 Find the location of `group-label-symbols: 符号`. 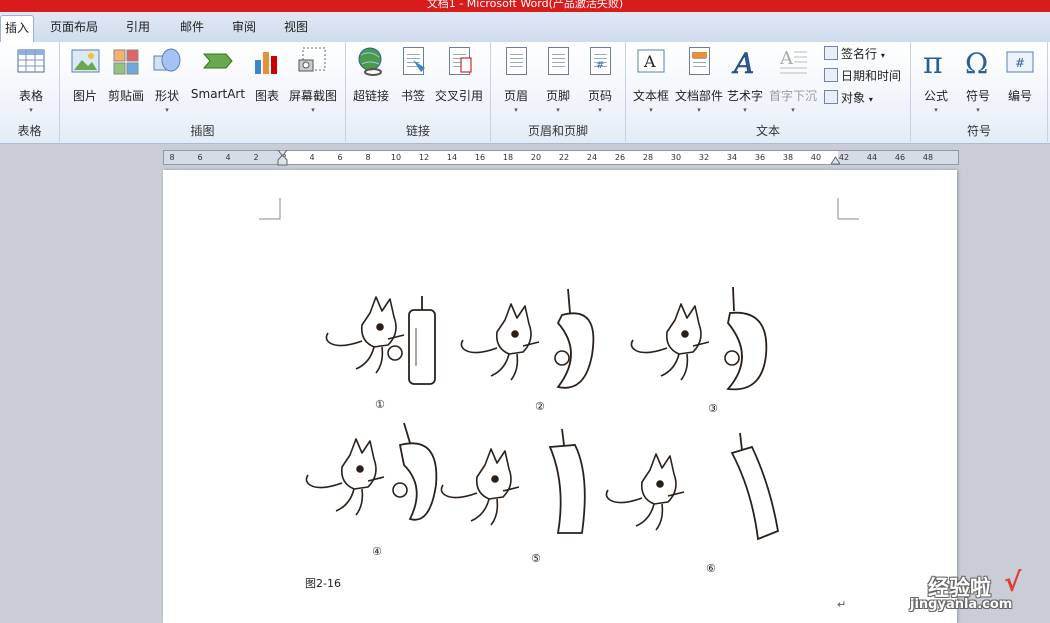

group-label-symbols: 符号 is located at coordinates (978, 131).